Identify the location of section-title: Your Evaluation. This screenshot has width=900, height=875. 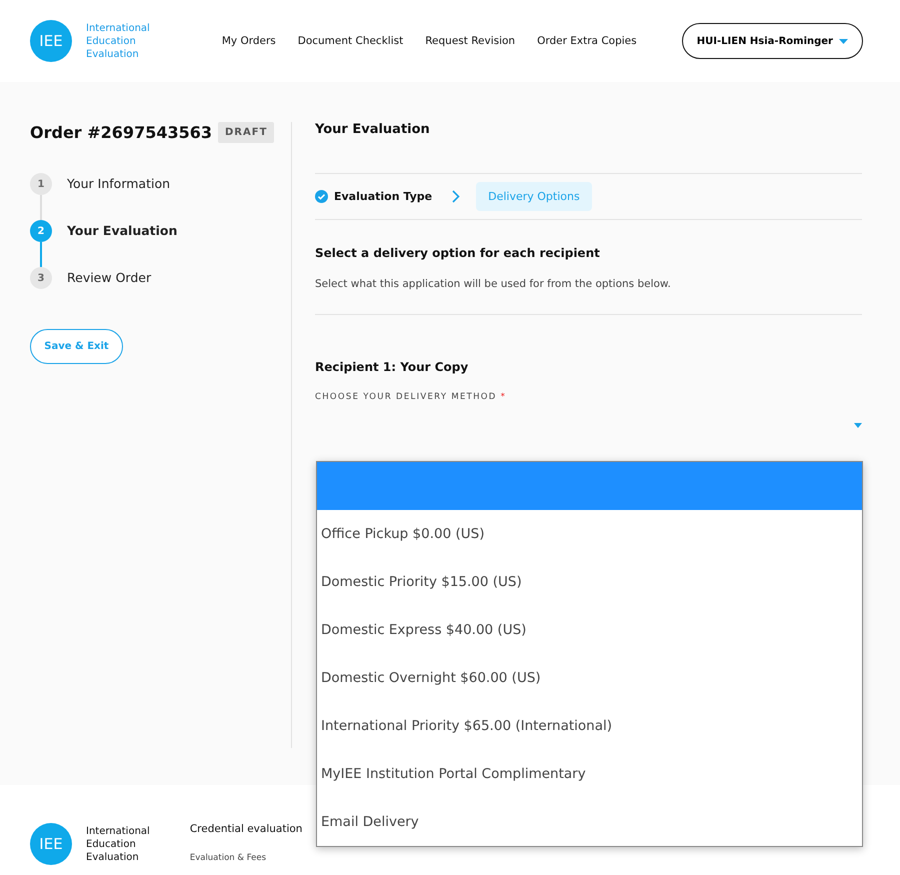
(588, 148).